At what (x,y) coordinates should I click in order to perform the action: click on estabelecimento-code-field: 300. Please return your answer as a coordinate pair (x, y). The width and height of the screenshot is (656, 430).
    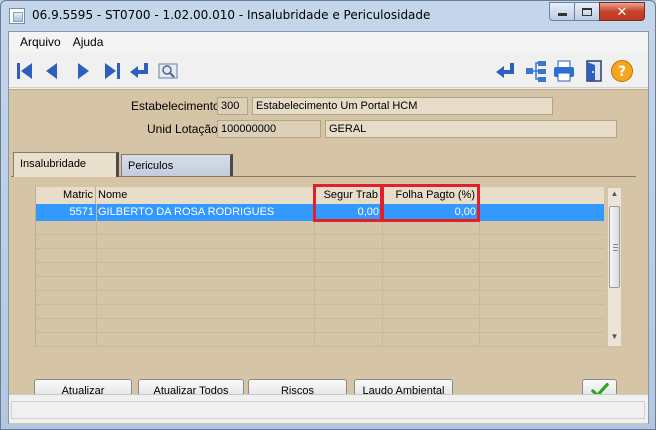
    Looking at the image, I should click on (232, 106).